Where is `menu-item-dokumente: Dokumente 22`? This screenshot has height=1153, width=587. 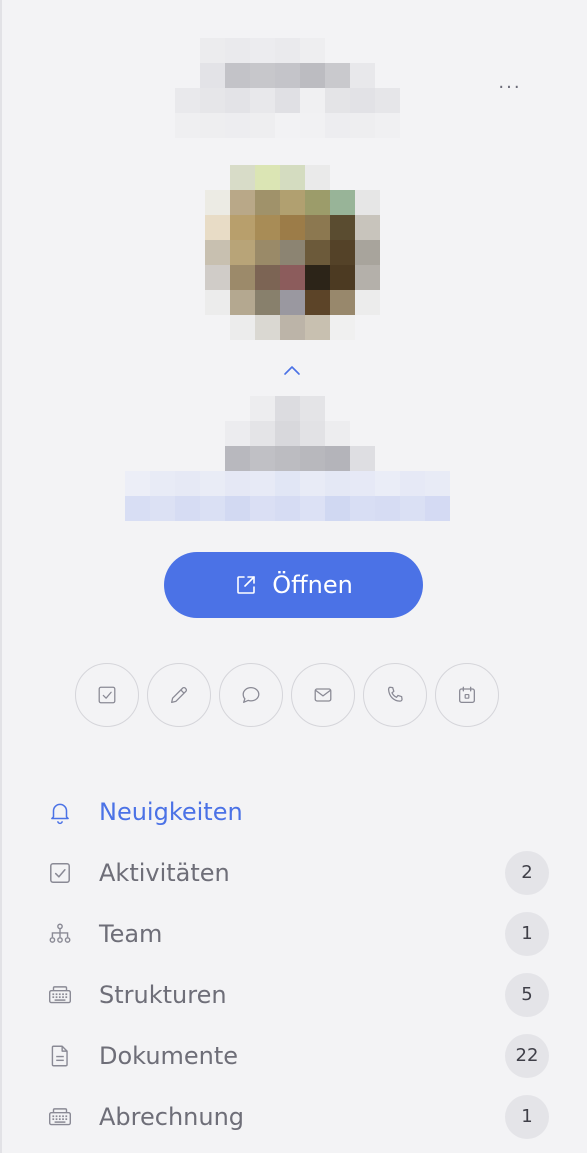
menu-item-dokumente: Dokumente 22 is located at coordinates (293, 1055).